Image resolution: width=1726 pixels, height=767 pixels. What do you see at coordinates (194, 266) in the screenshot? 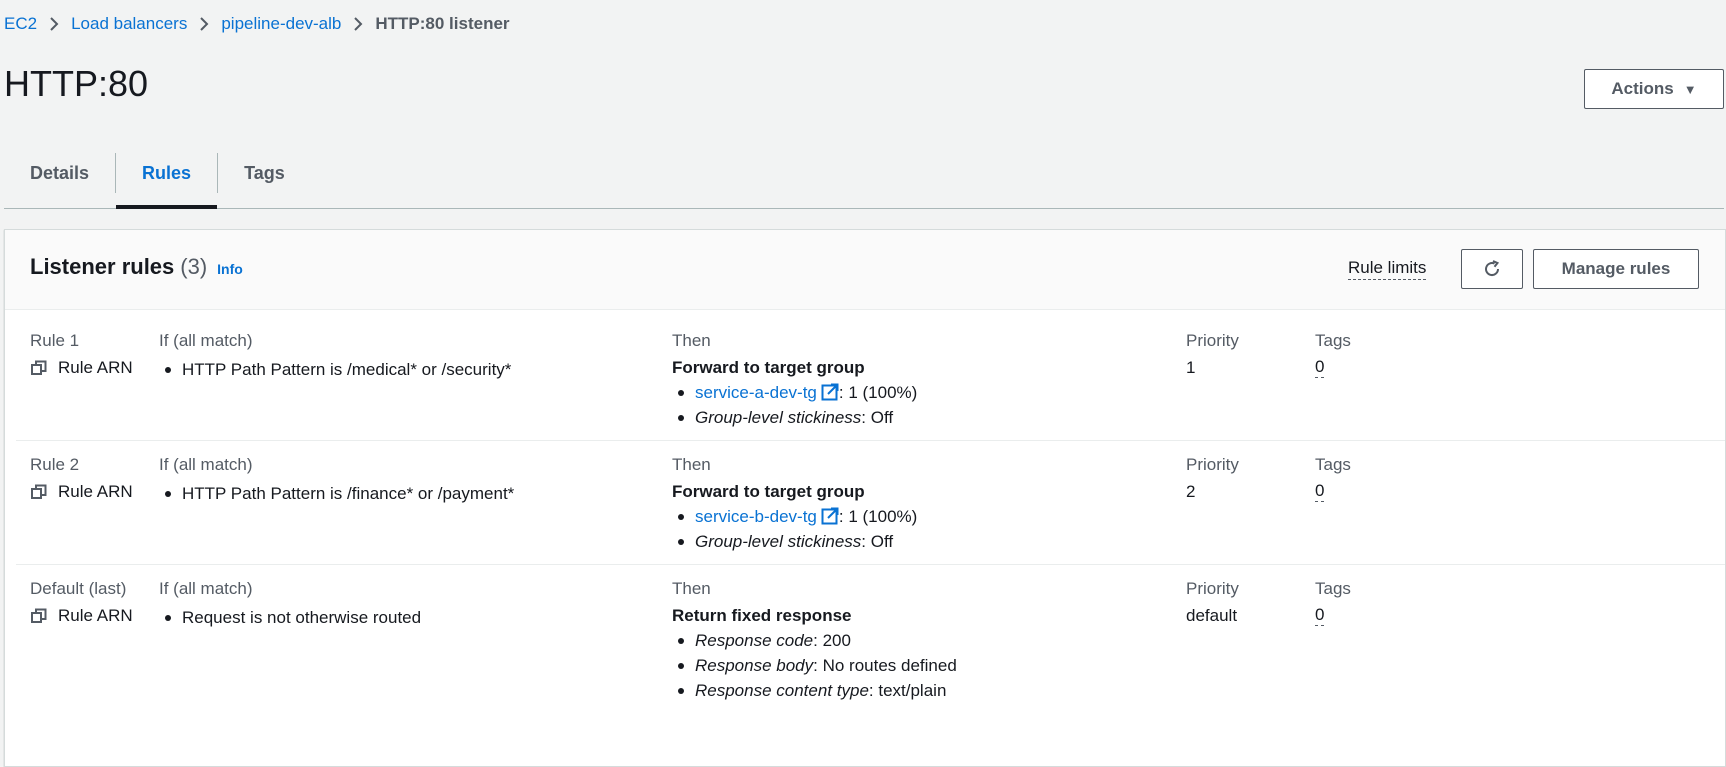
I see `rule-count: (3)` at bounding box center [194, 266].